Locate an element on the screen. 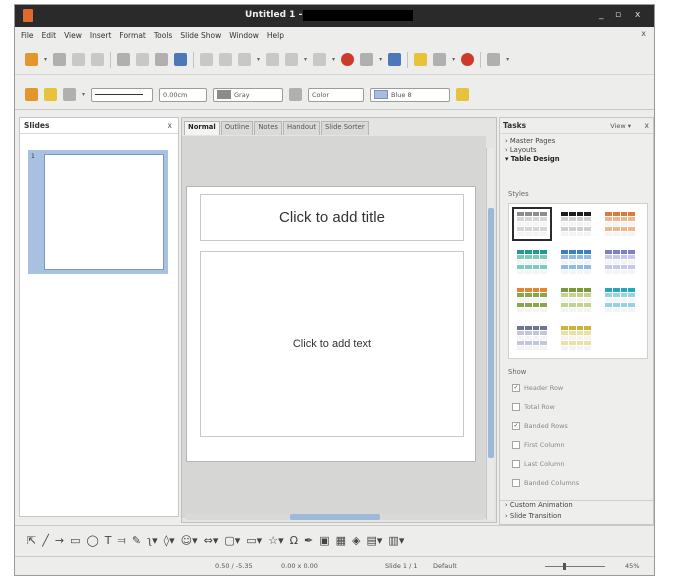 The image size is (685, 584). vertical-scrollbar is located at coordinates (490, 334).